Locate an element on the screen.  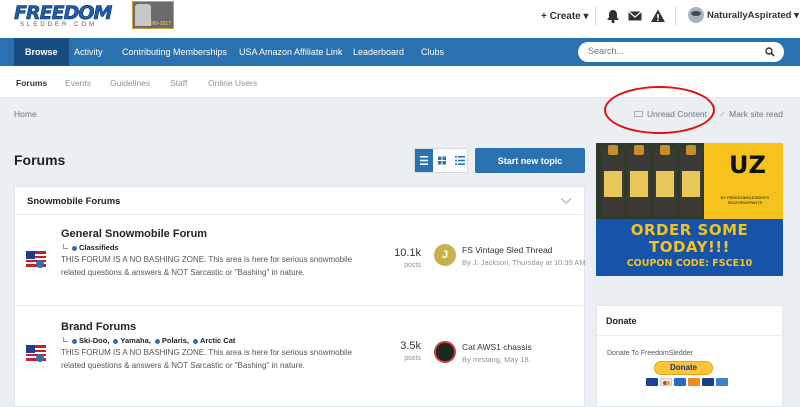
subforum-list: Ski-Doo, Yamaha, Polaris, Arctic Cat is located at coordinates (148, 340).